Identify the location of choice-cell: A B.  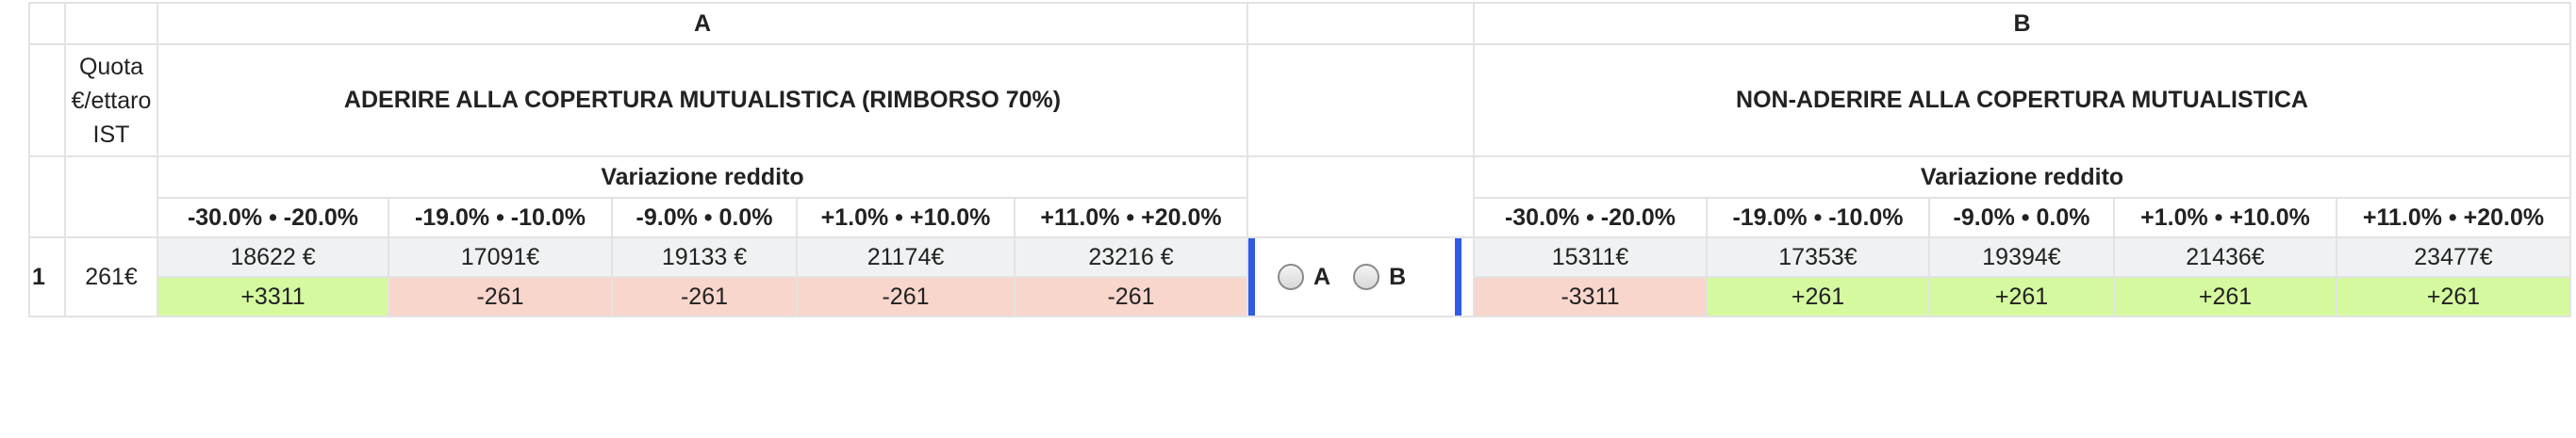
(1361, 276).